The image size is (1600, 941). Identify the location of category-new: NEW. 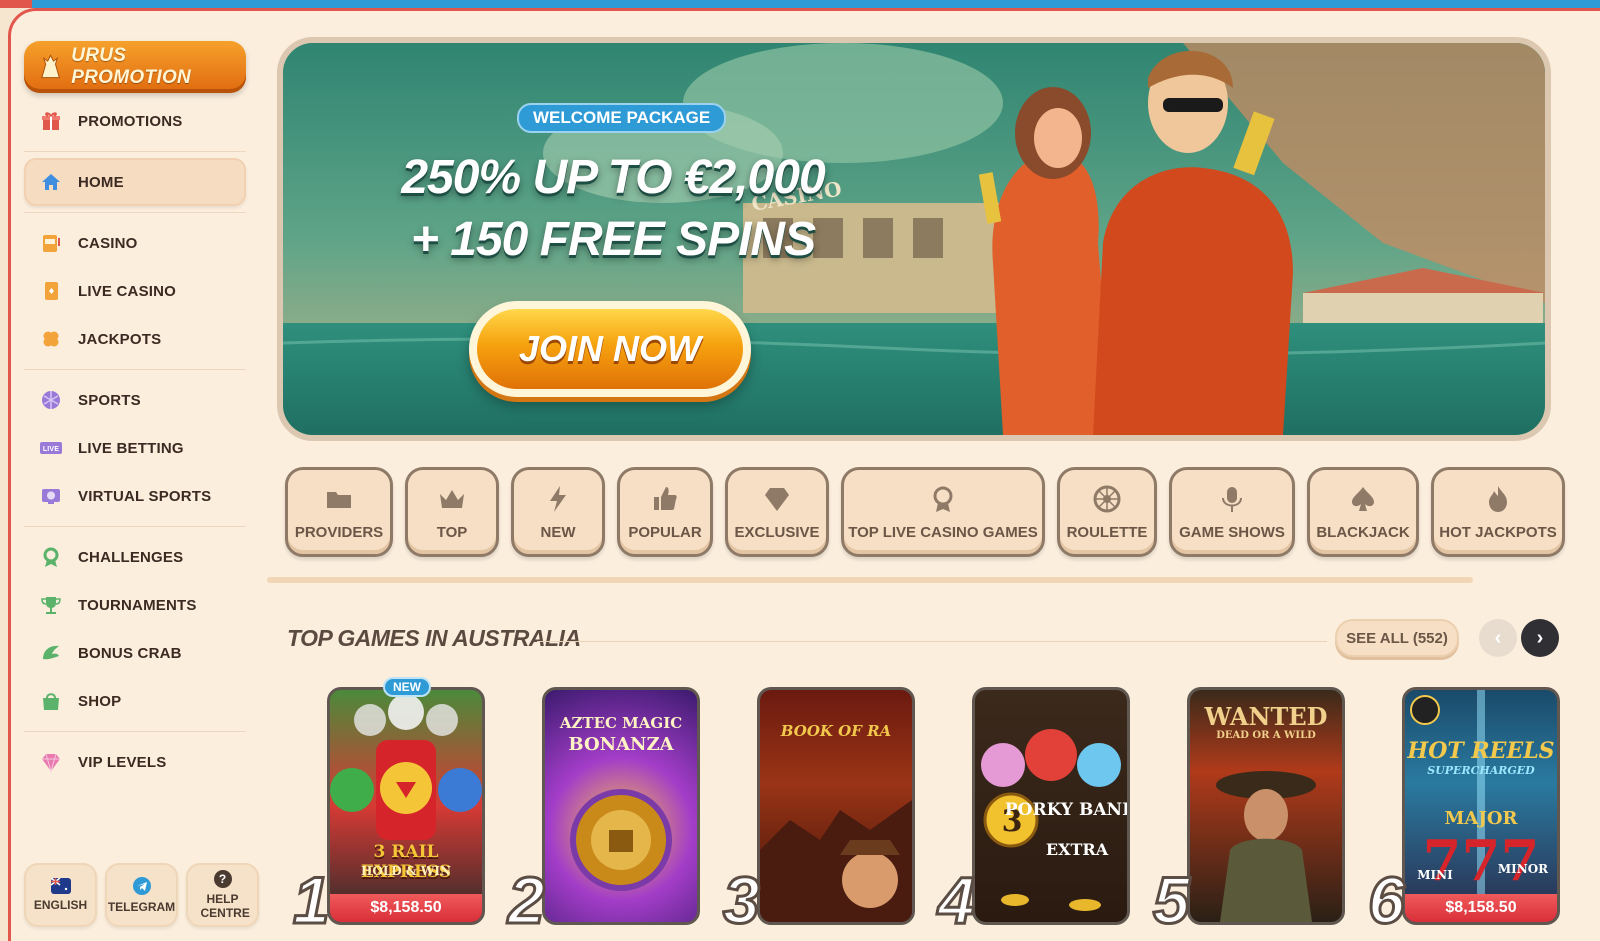
(558, 512).